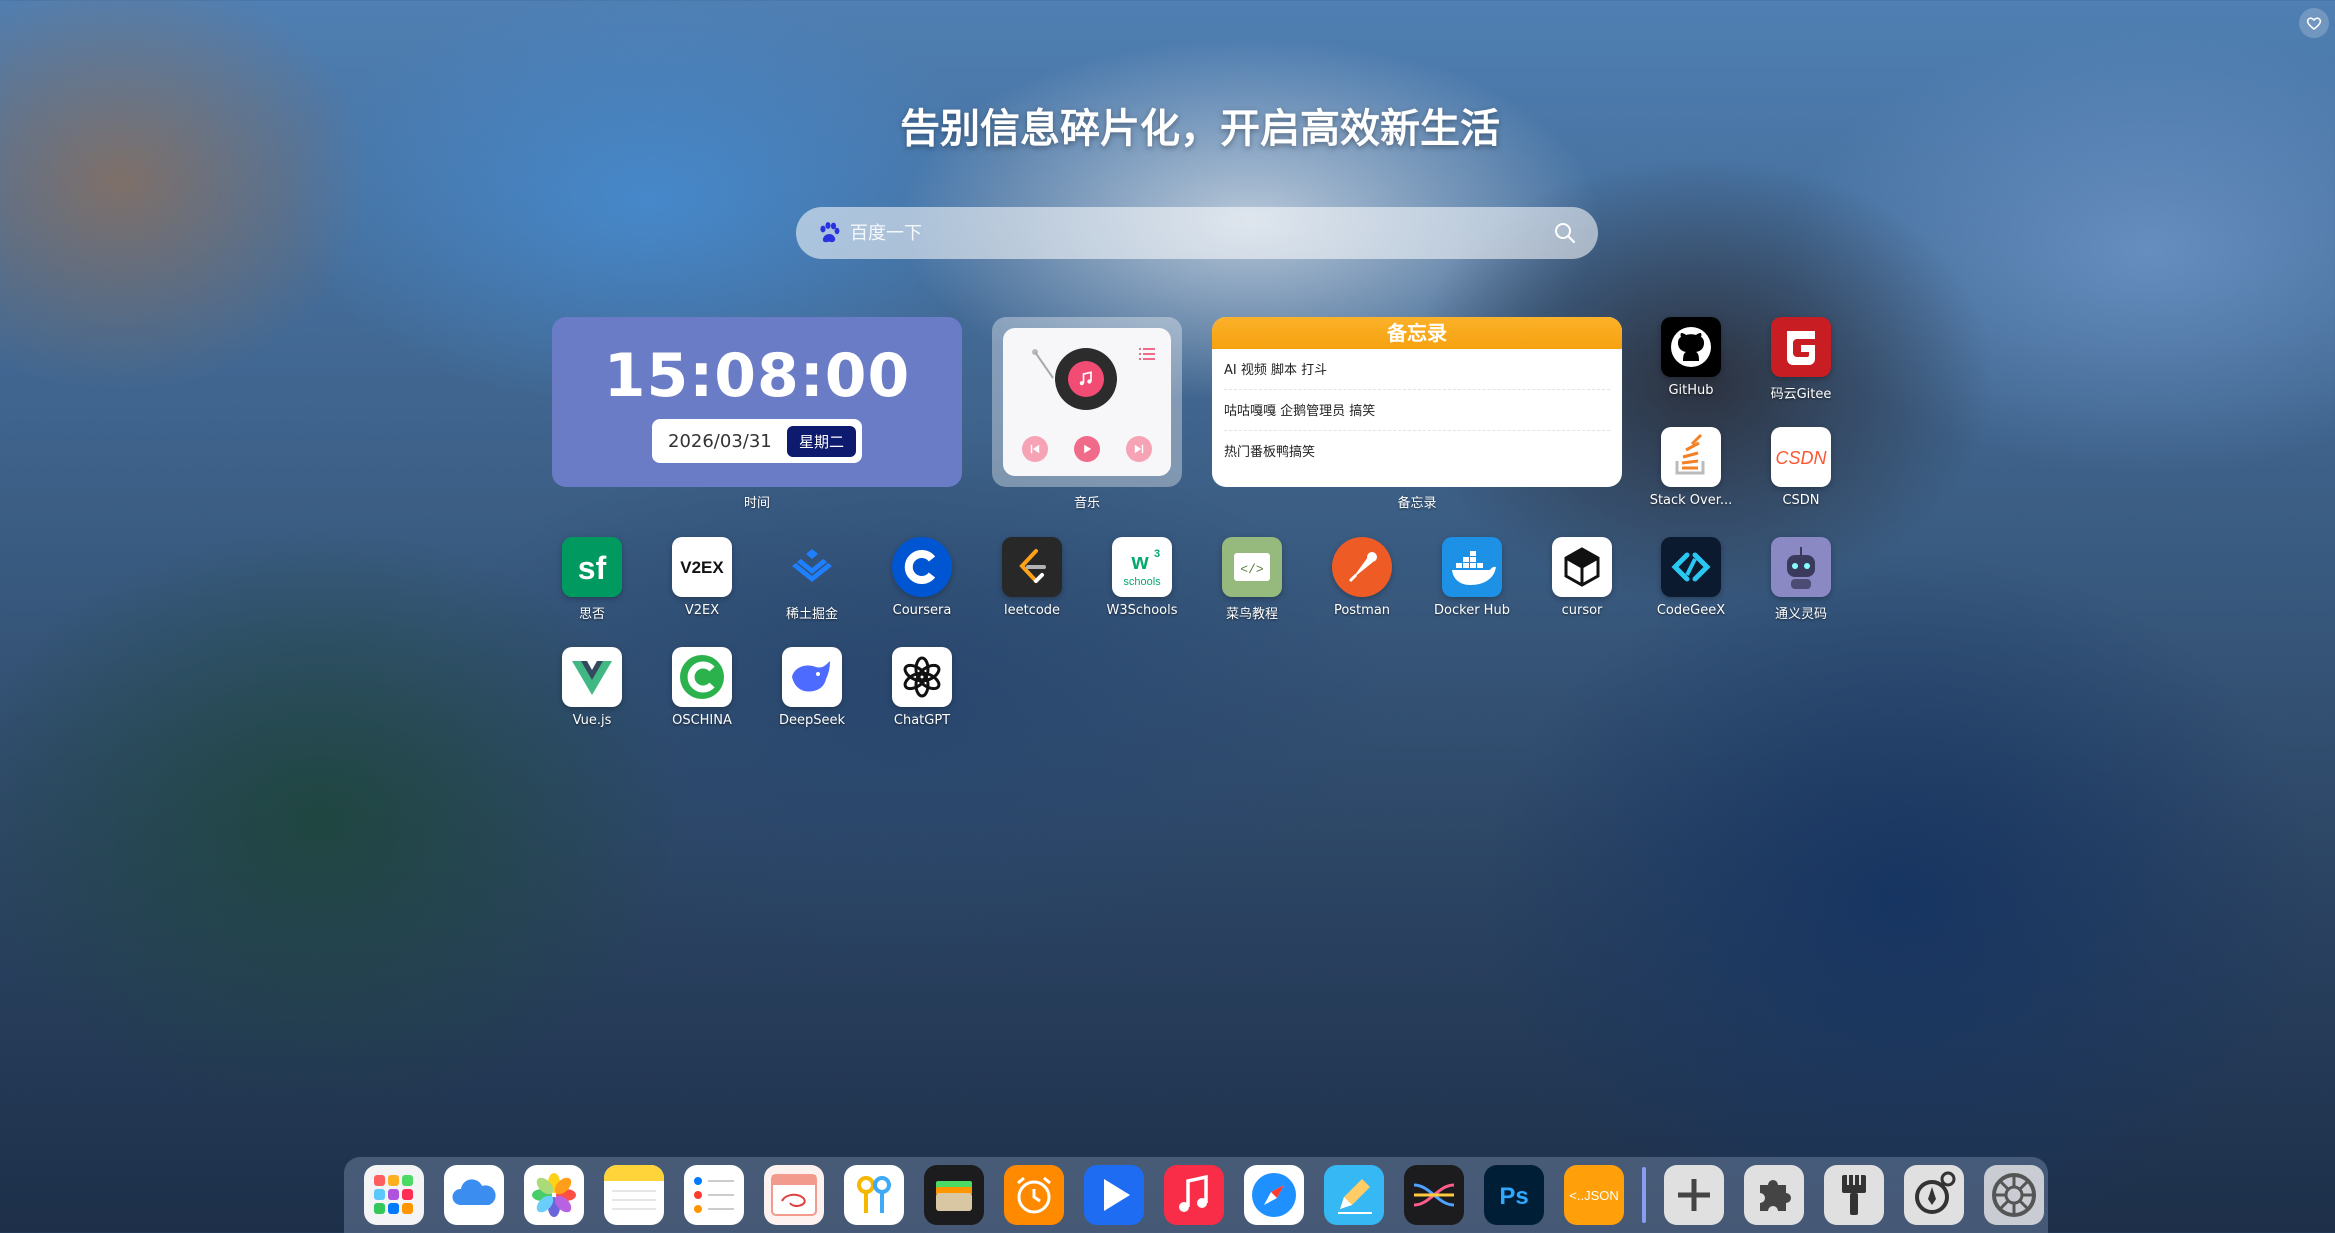 Image resolution: width=2335 pixels, height=1233 pixels. I want to click on app-coursera: Coursera, so click(922, 577).